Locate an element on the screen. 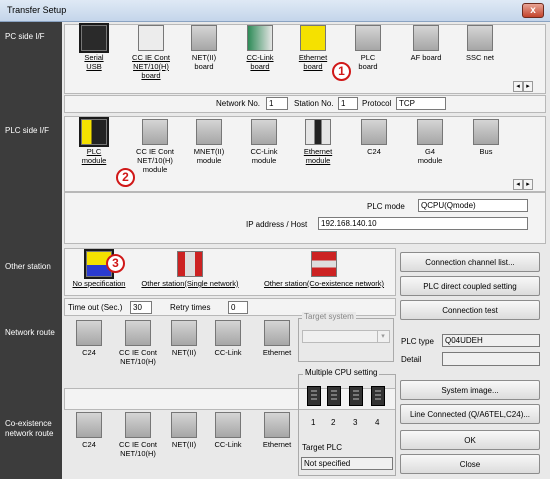 The height and width of the screenshot is (479, 550). plc-direct-coupled-button: PLC direct coupled setting is located at coordinates (470, 286).